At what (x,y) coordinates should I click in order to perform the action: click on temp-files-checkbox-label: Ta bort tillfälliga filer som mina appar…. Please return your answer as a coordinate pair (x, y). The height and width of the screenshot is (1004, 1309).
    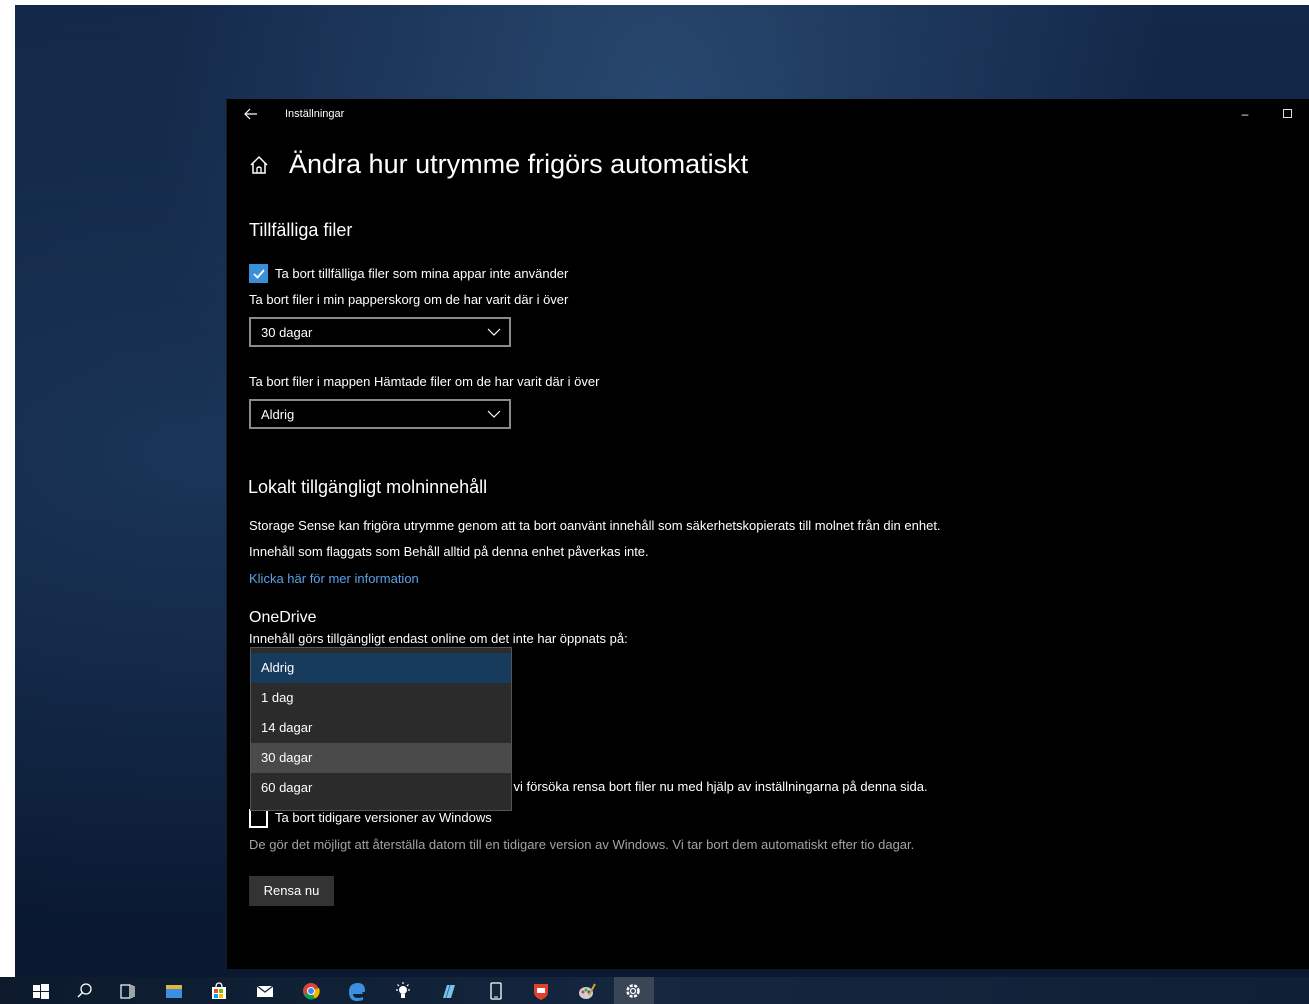
    Looking at the image, I should click on (421, 273).